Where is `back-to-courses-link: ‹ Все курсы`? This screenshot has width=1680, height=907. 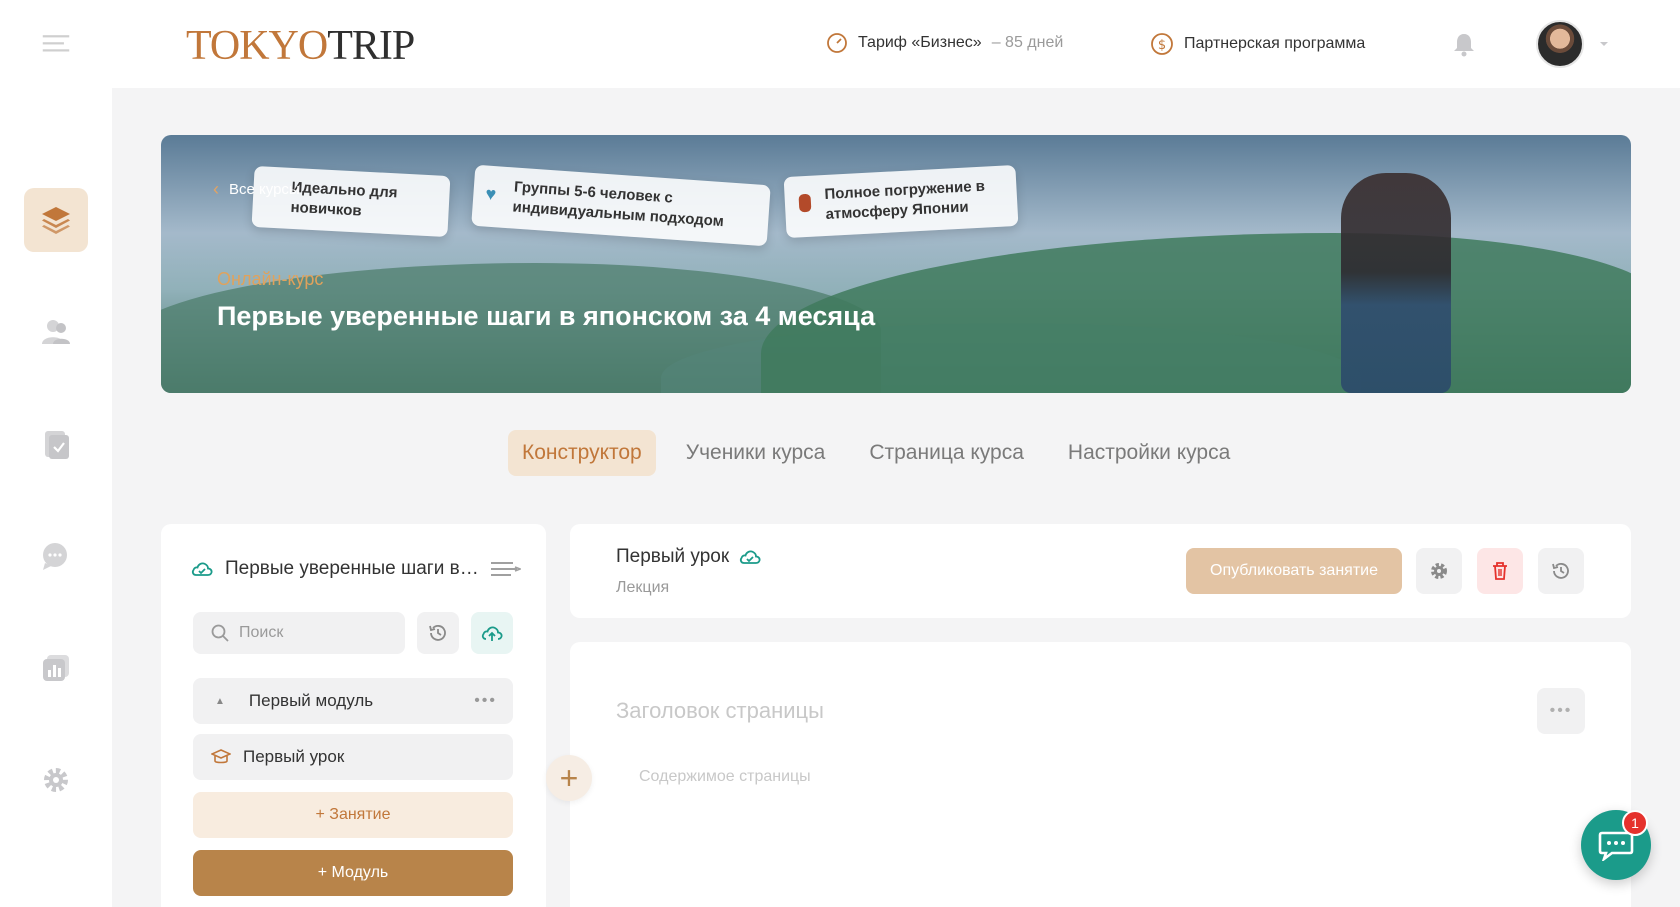 back-to-courses-link: ‹ Все курсы is located at coordinates (256, 189).